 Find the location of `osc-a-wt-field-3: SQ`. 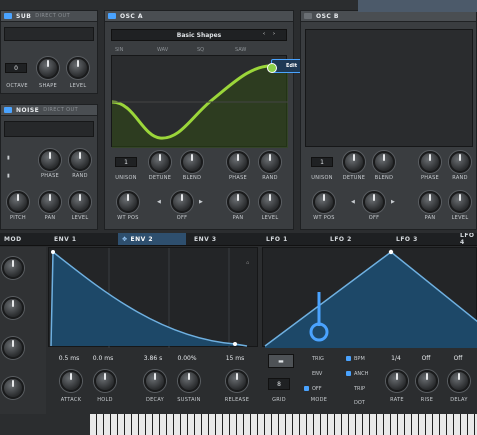

osc-a-wt-field-3: SQ is located at coordinates (200, 50).